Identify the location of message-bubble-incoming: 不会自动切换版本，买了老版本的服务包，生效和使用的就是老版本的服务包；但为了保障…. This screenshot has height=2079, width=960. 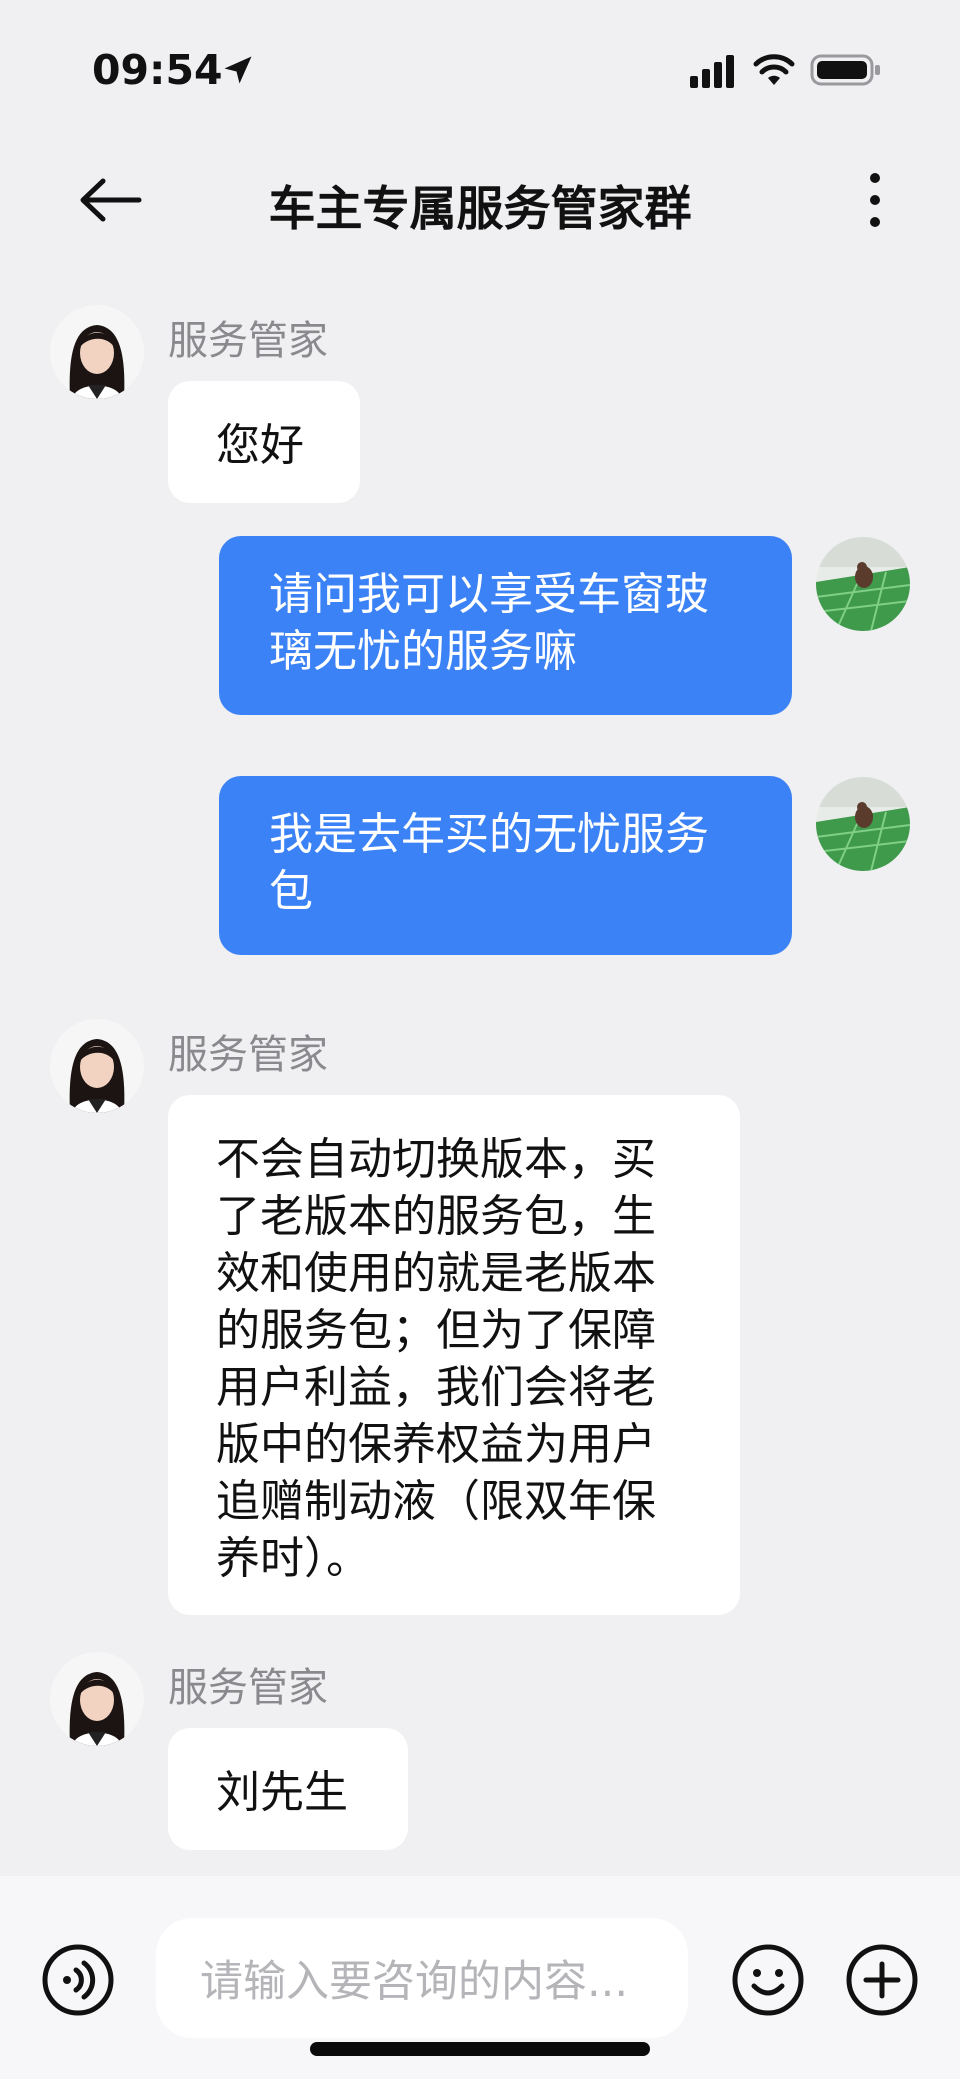
(454, 1355).